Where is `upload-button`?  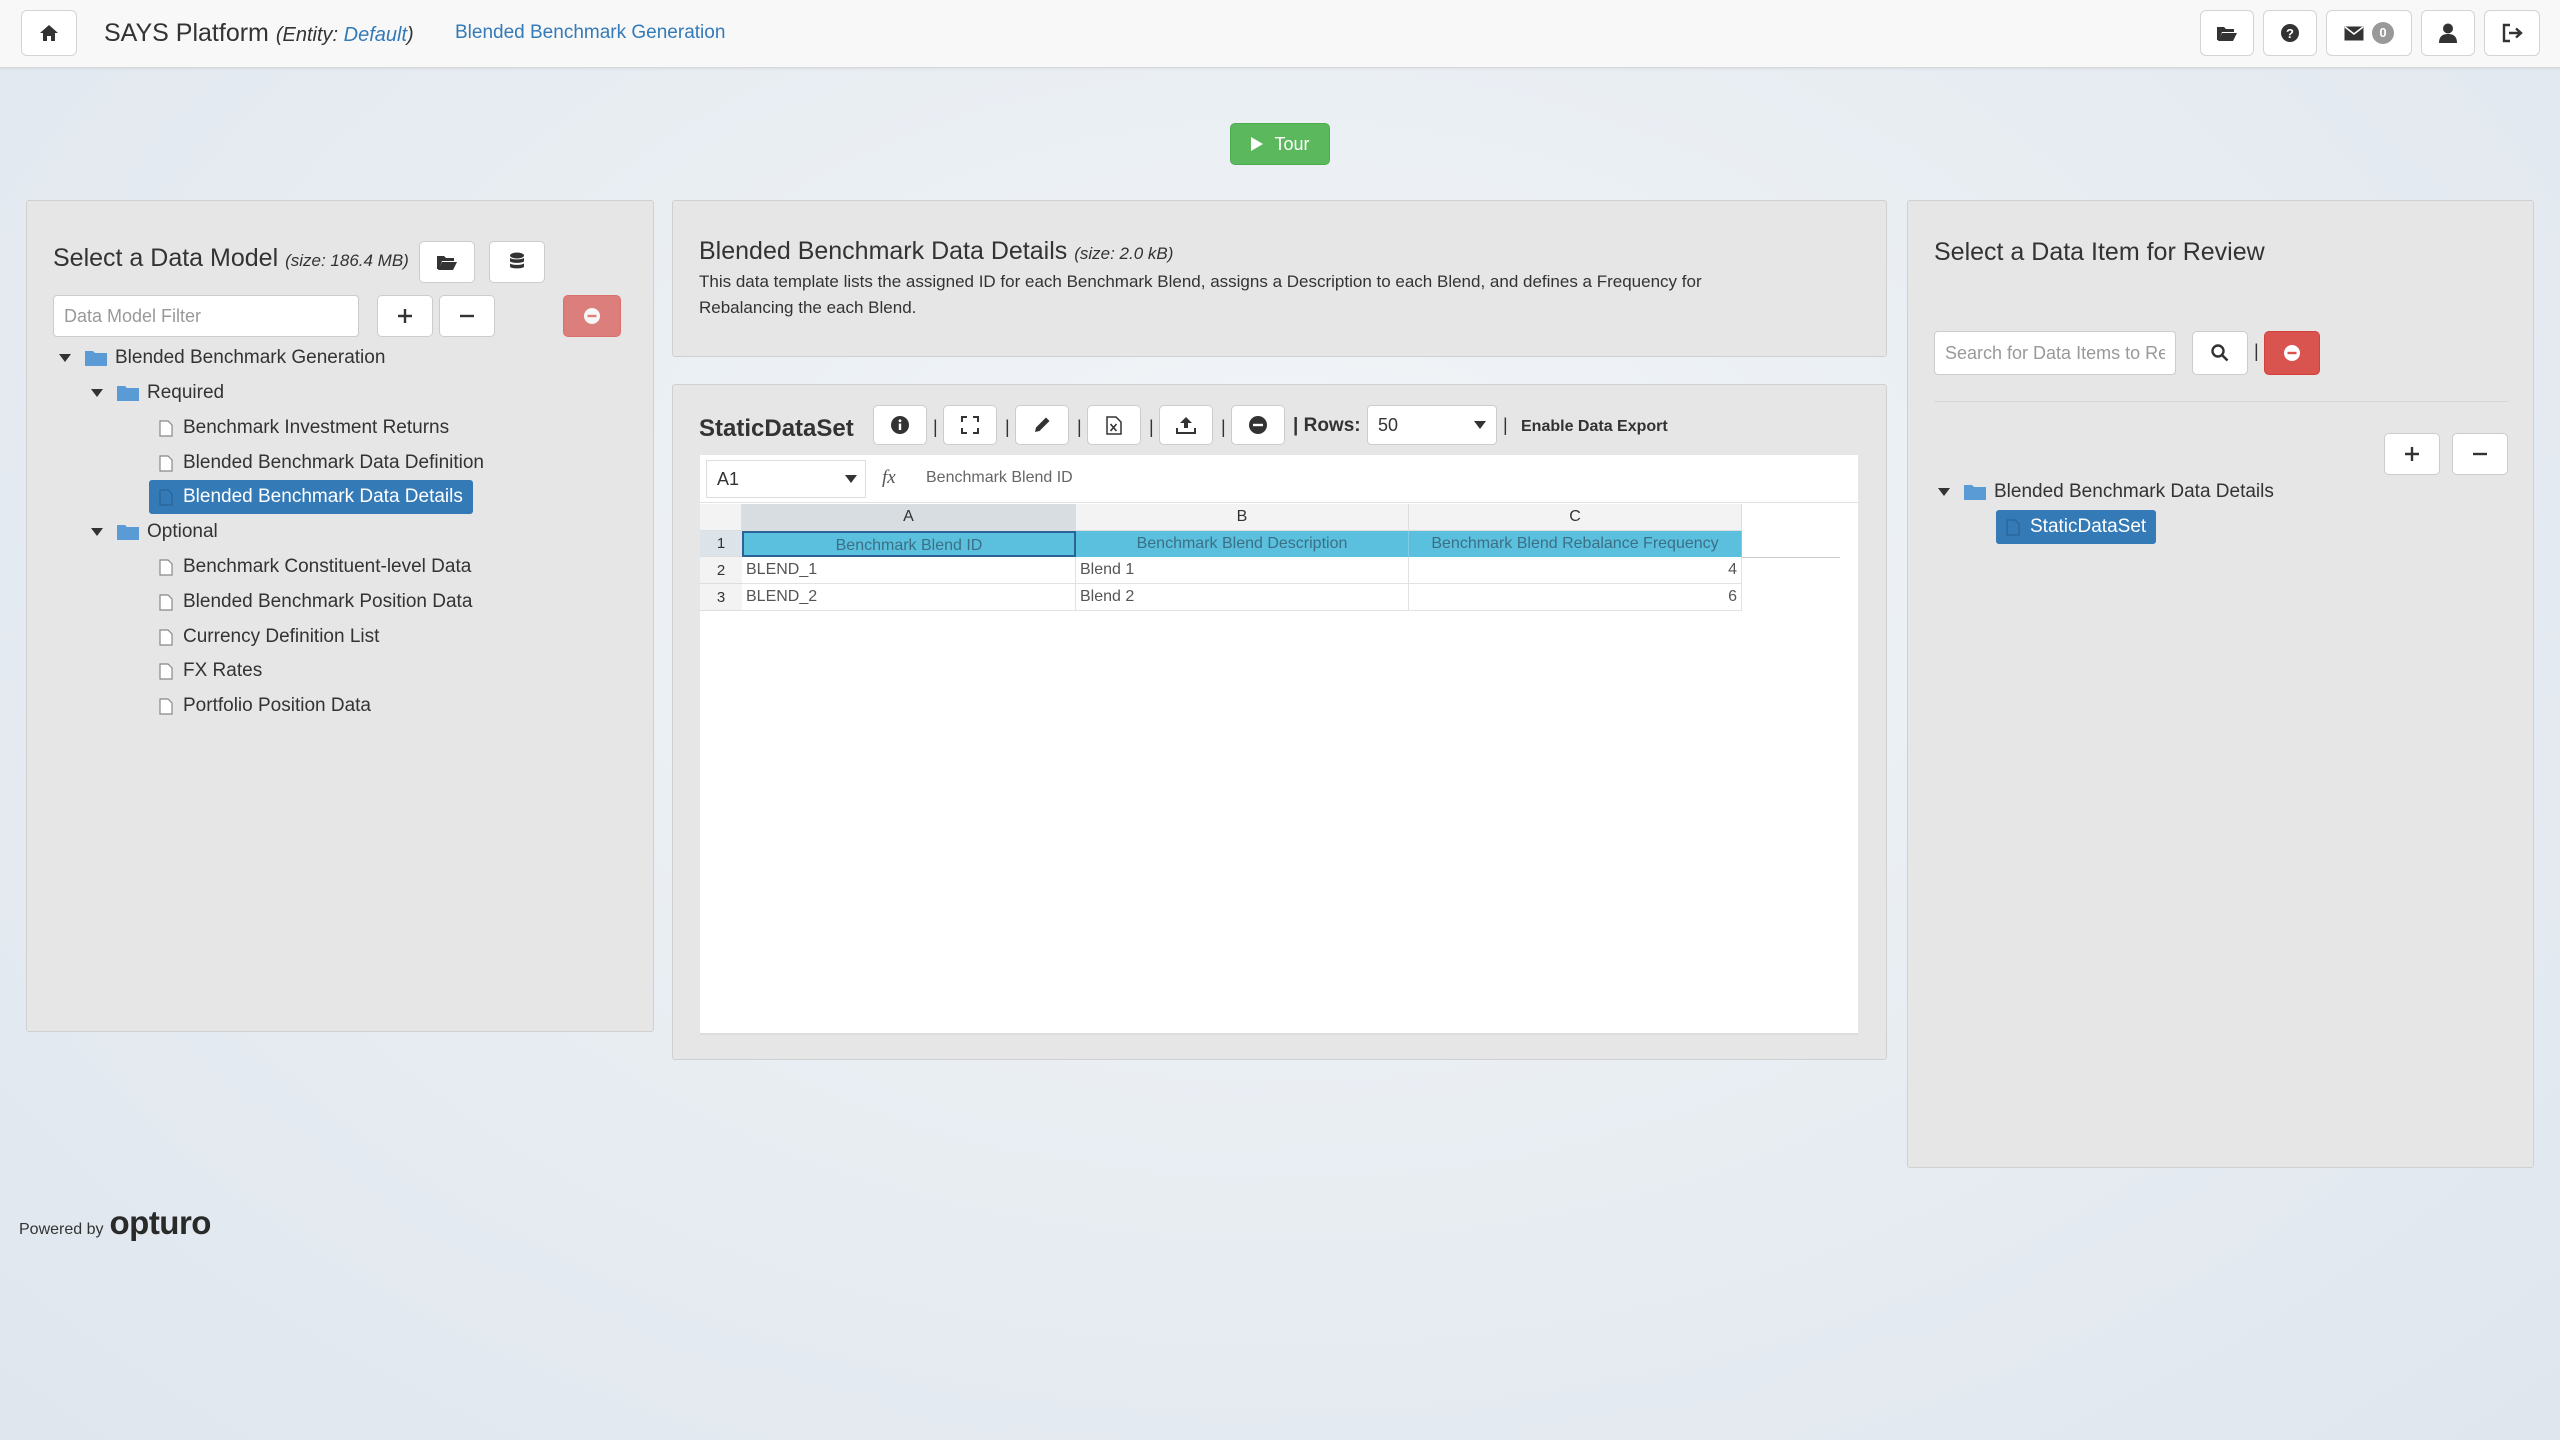
upload-button is located at coordinates (1186, 425).